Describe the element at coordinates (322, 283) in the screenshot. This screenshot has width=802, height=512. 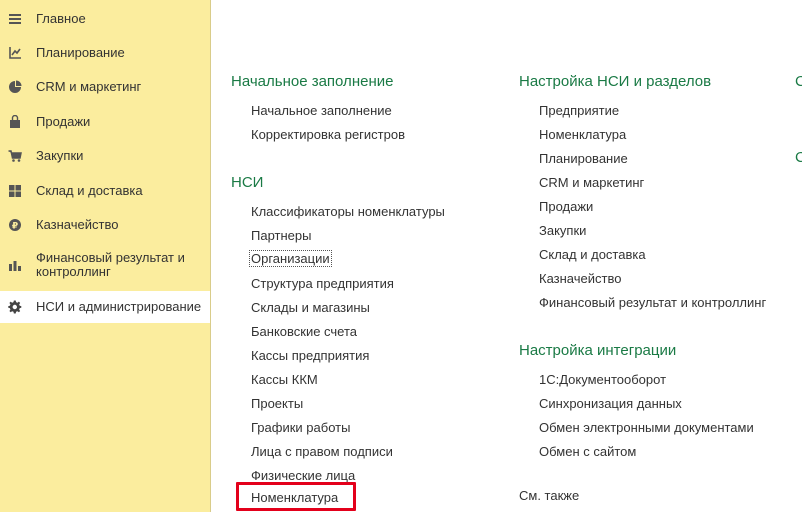
I see `link-enterprise-structure: Структура предприятия` at that location.